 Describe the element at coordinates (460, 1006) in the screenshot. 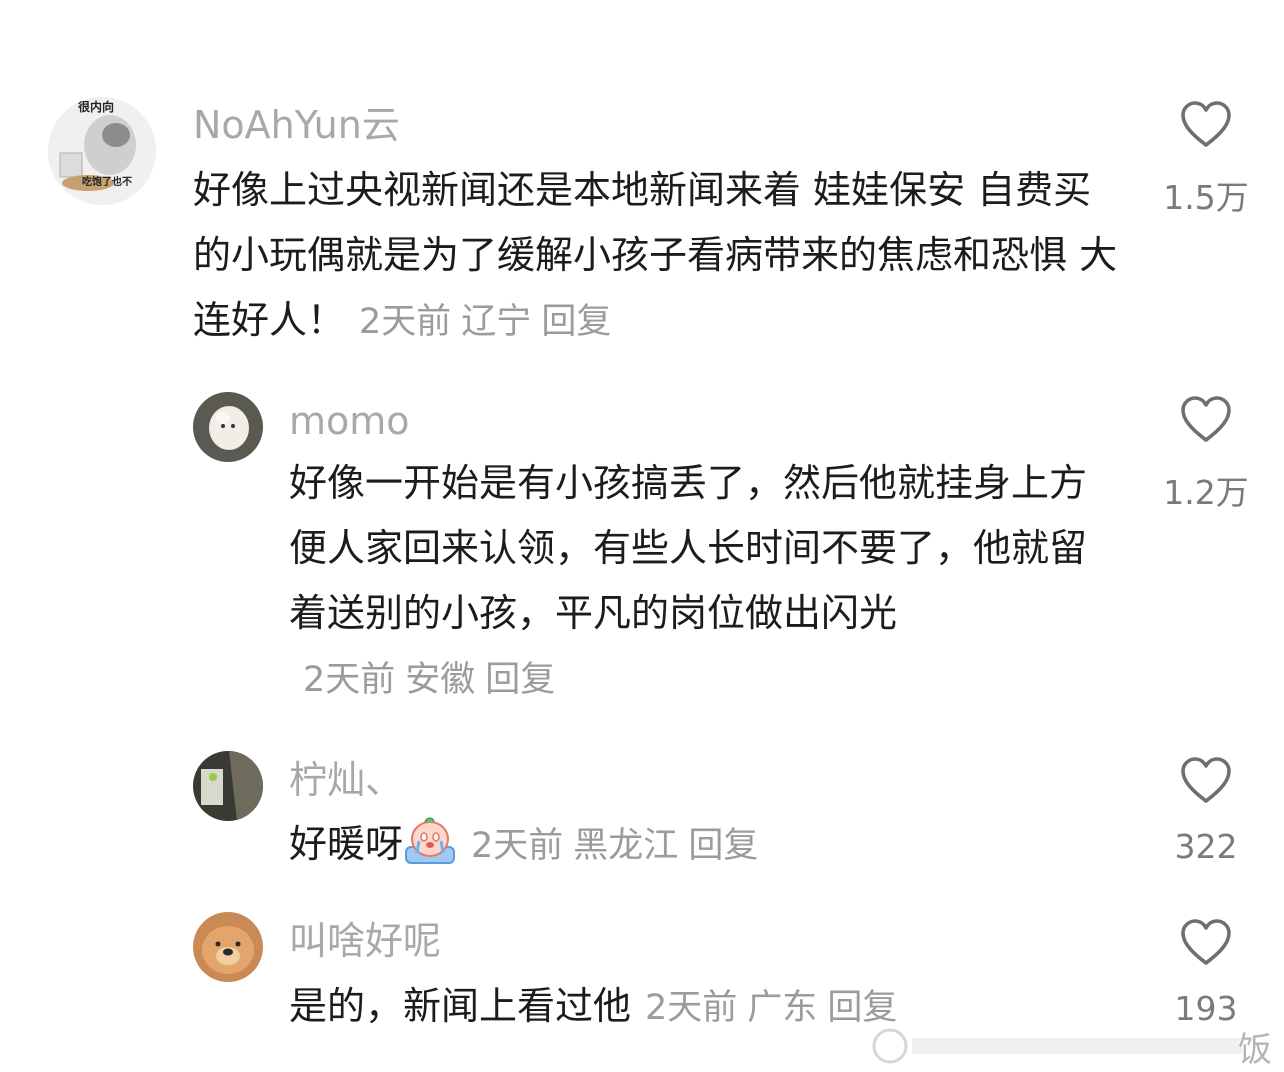

I see `comment-text: 是的，新闻上看过他` at that location.